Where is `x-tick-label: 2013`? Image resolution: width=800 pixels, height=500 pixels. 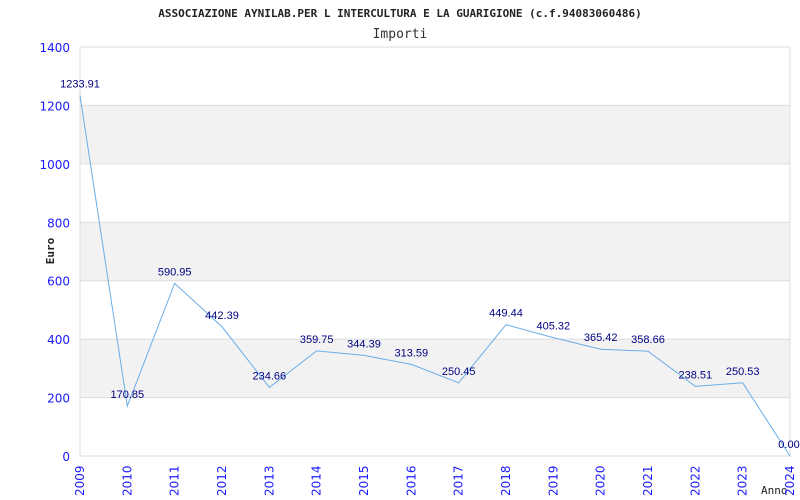
x-tick-label: 2013 is located at coordinates (269, 480).